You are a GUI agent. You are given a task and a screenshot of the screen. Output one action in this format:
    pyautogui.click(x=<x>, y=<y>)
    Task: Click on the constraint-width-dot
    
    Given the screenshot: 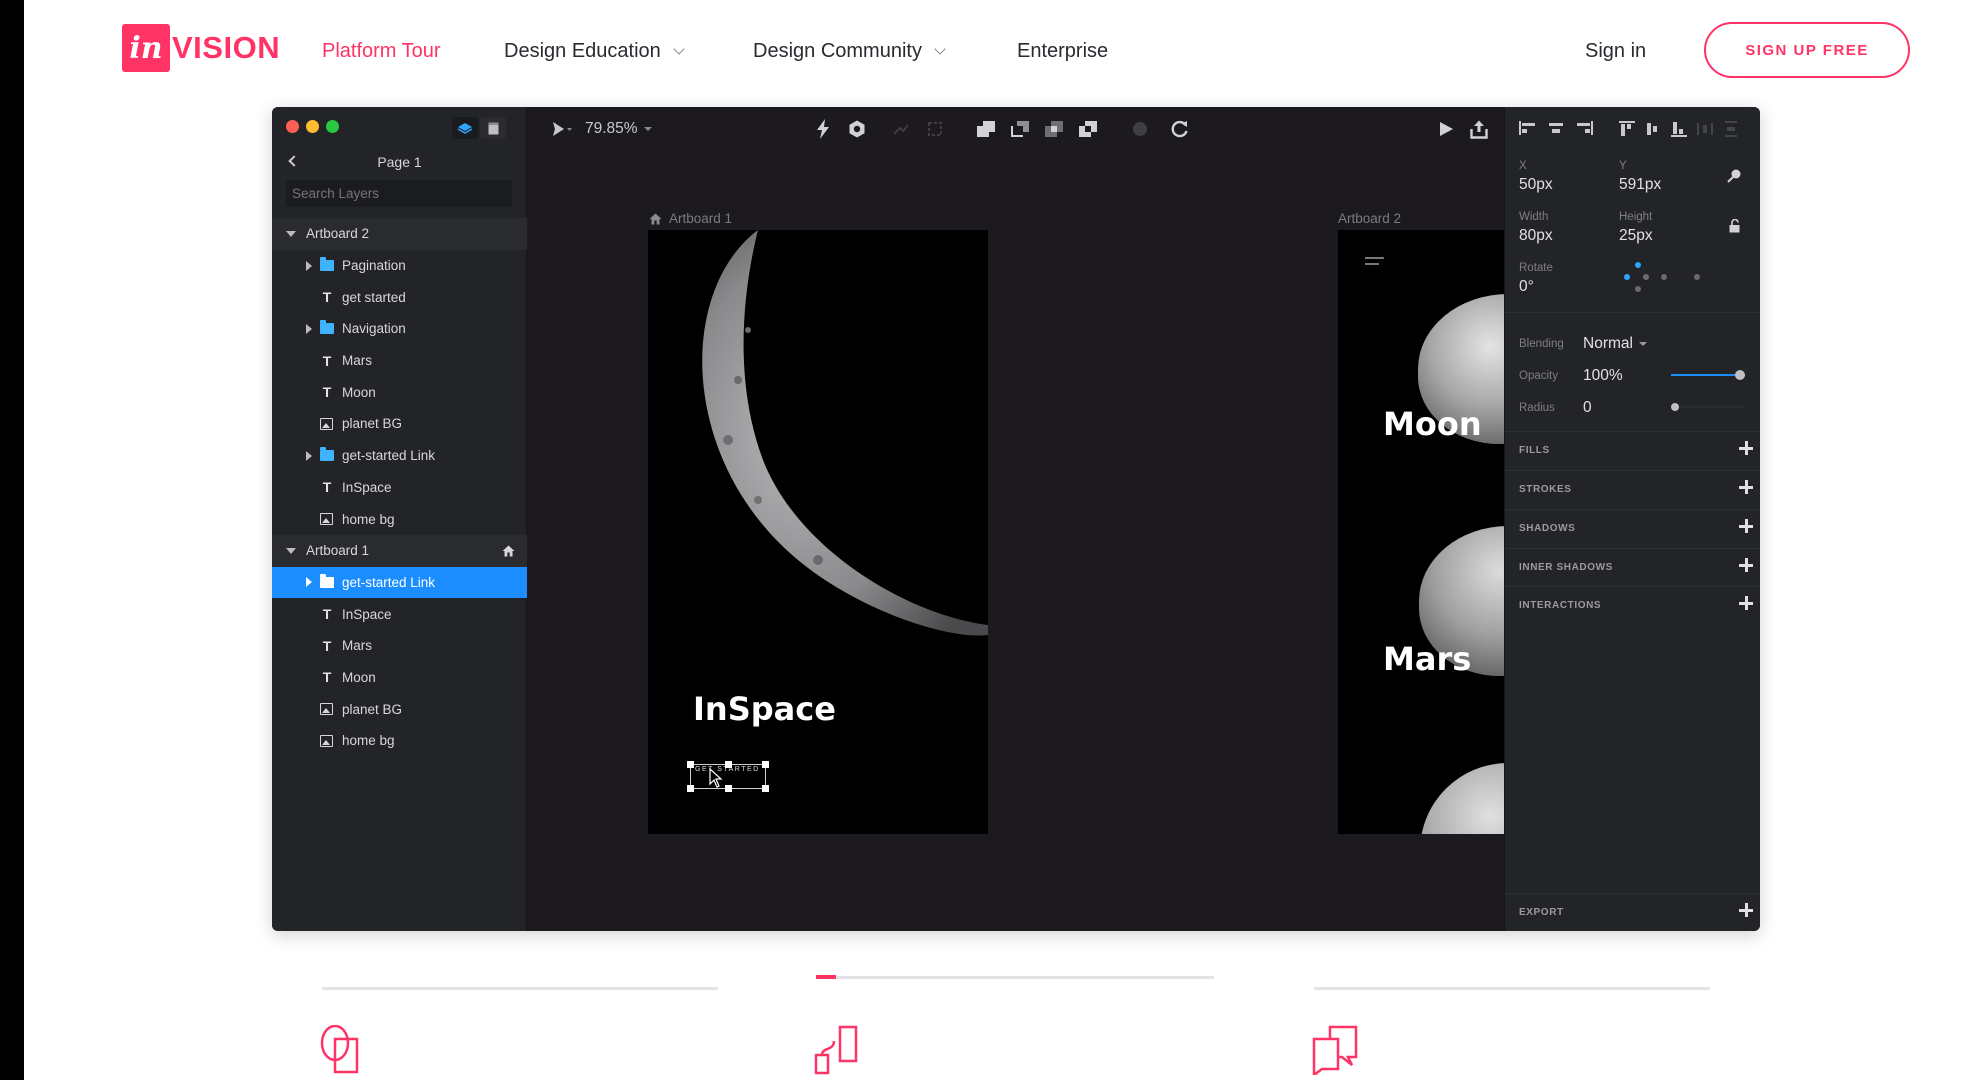 What is the action you would take?
    pyautogui.click(x=1664, y=277)
    